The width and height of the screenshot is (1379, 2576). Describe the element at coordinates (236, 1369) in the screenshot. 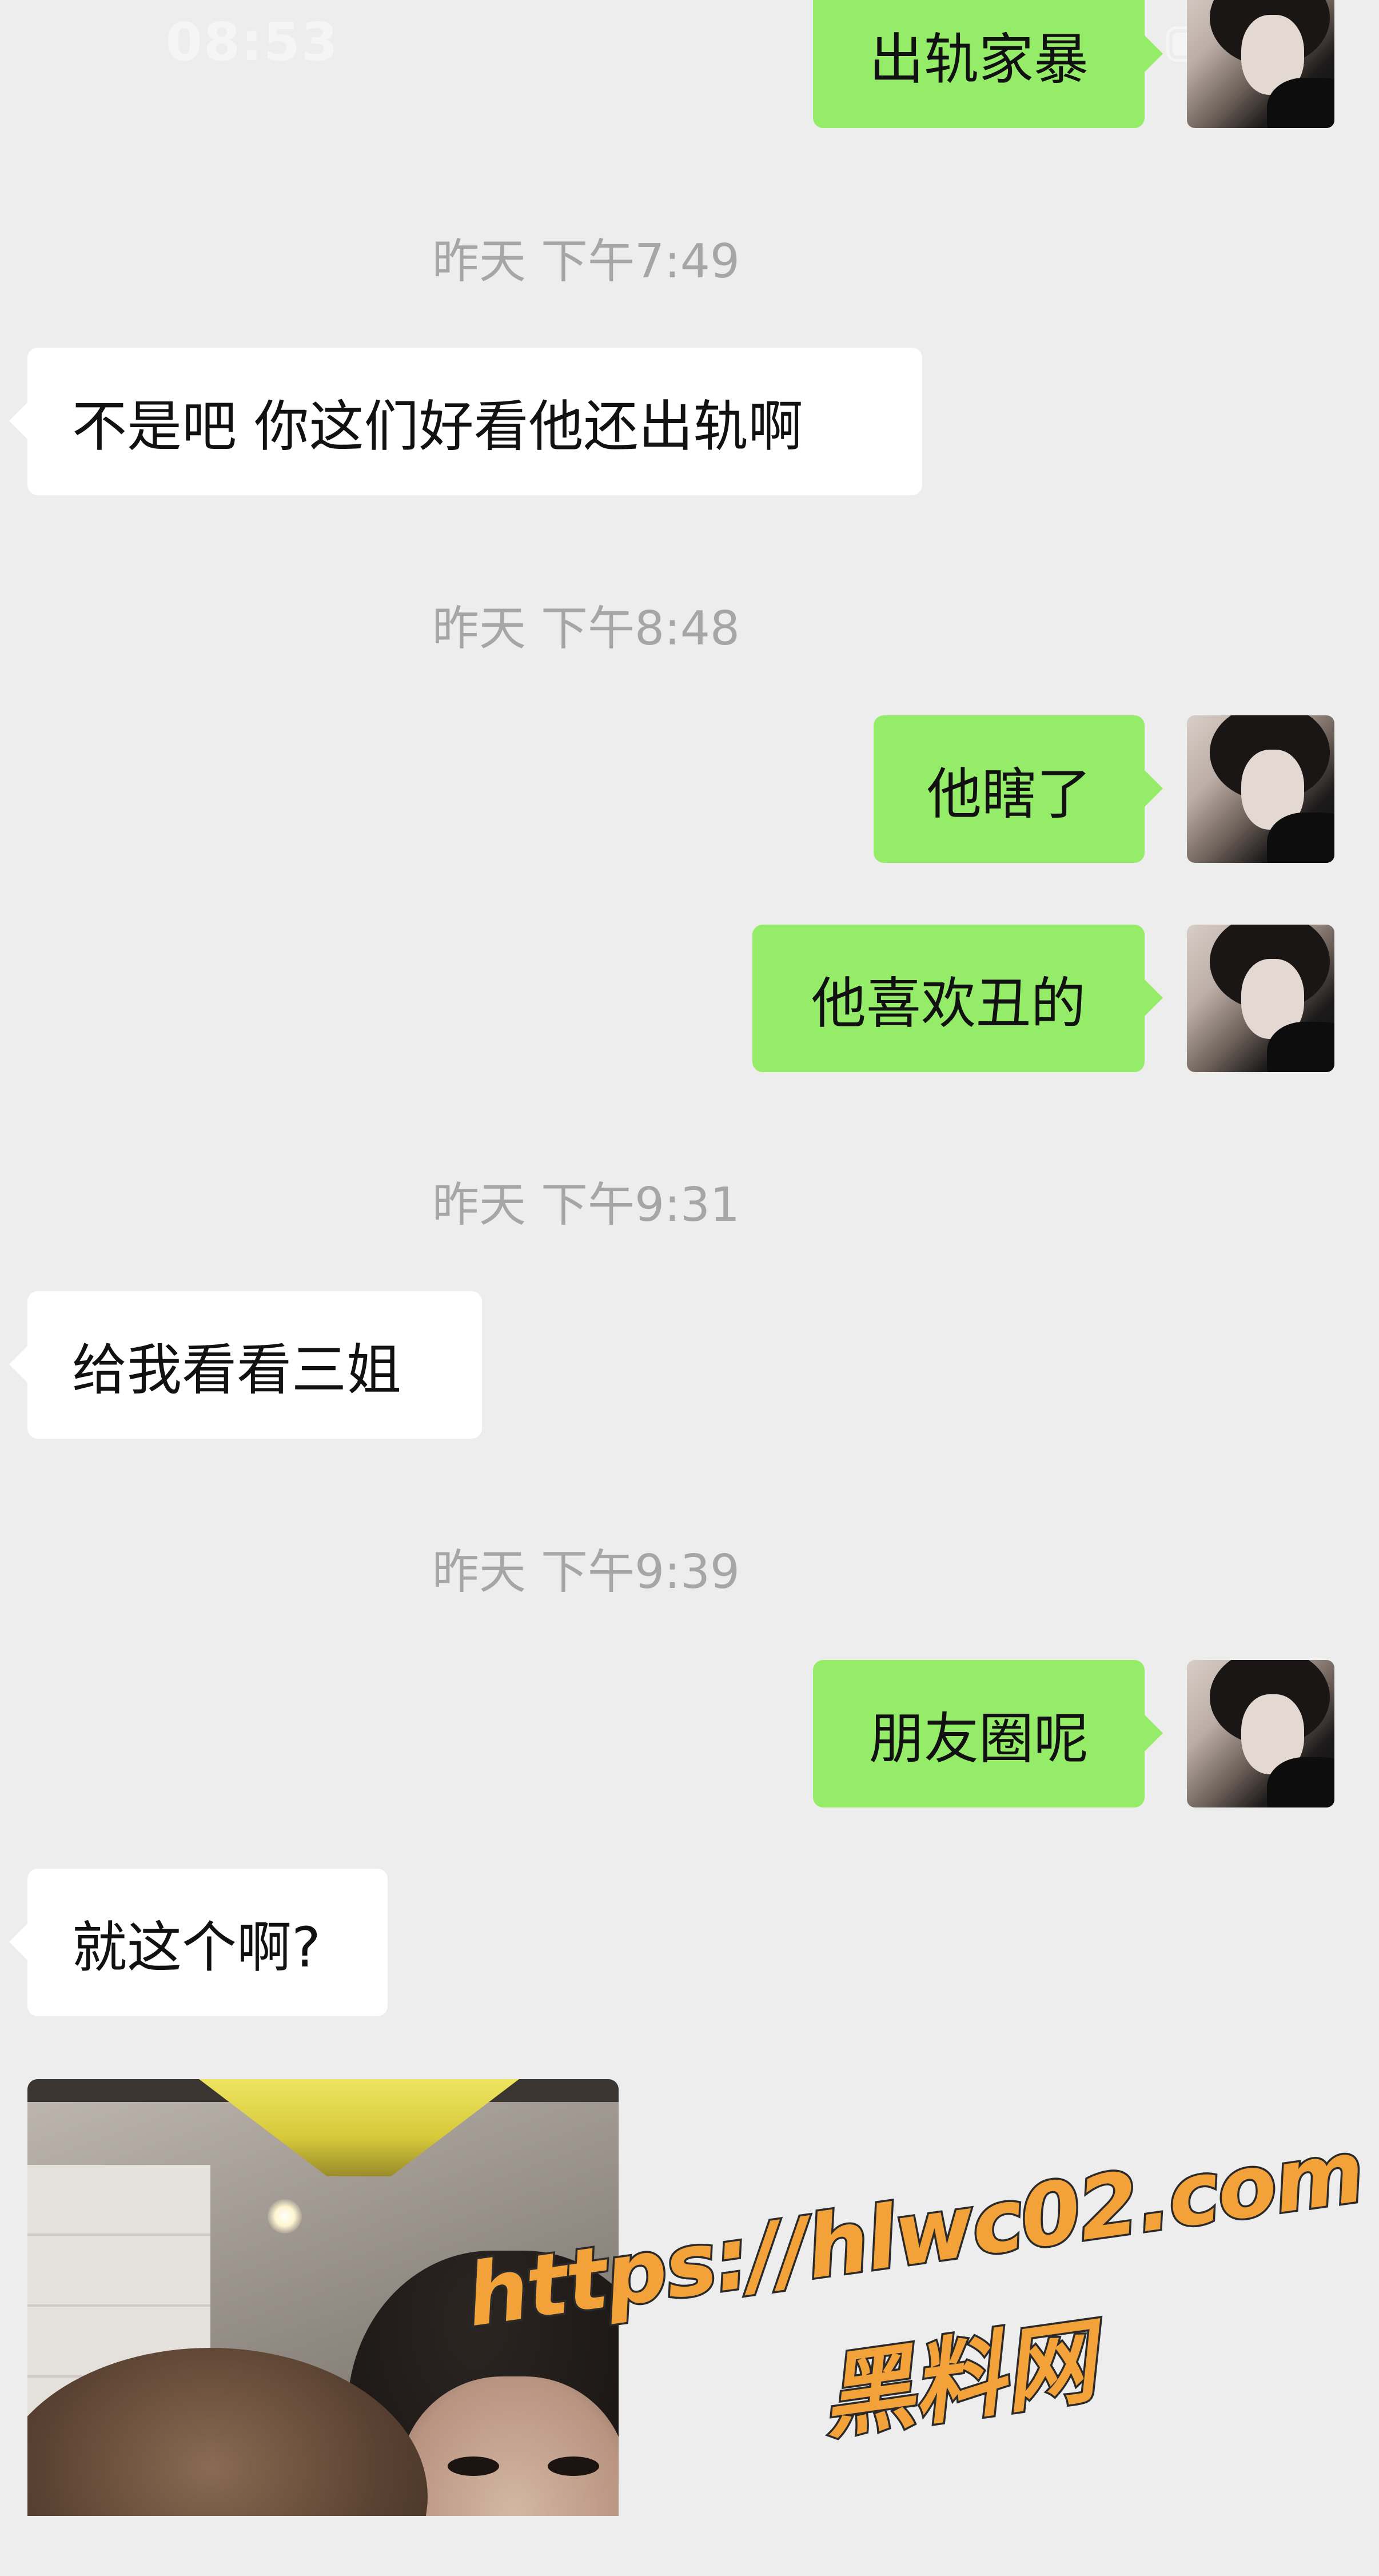

I see `message-text: 给我看看三姐` at that location.